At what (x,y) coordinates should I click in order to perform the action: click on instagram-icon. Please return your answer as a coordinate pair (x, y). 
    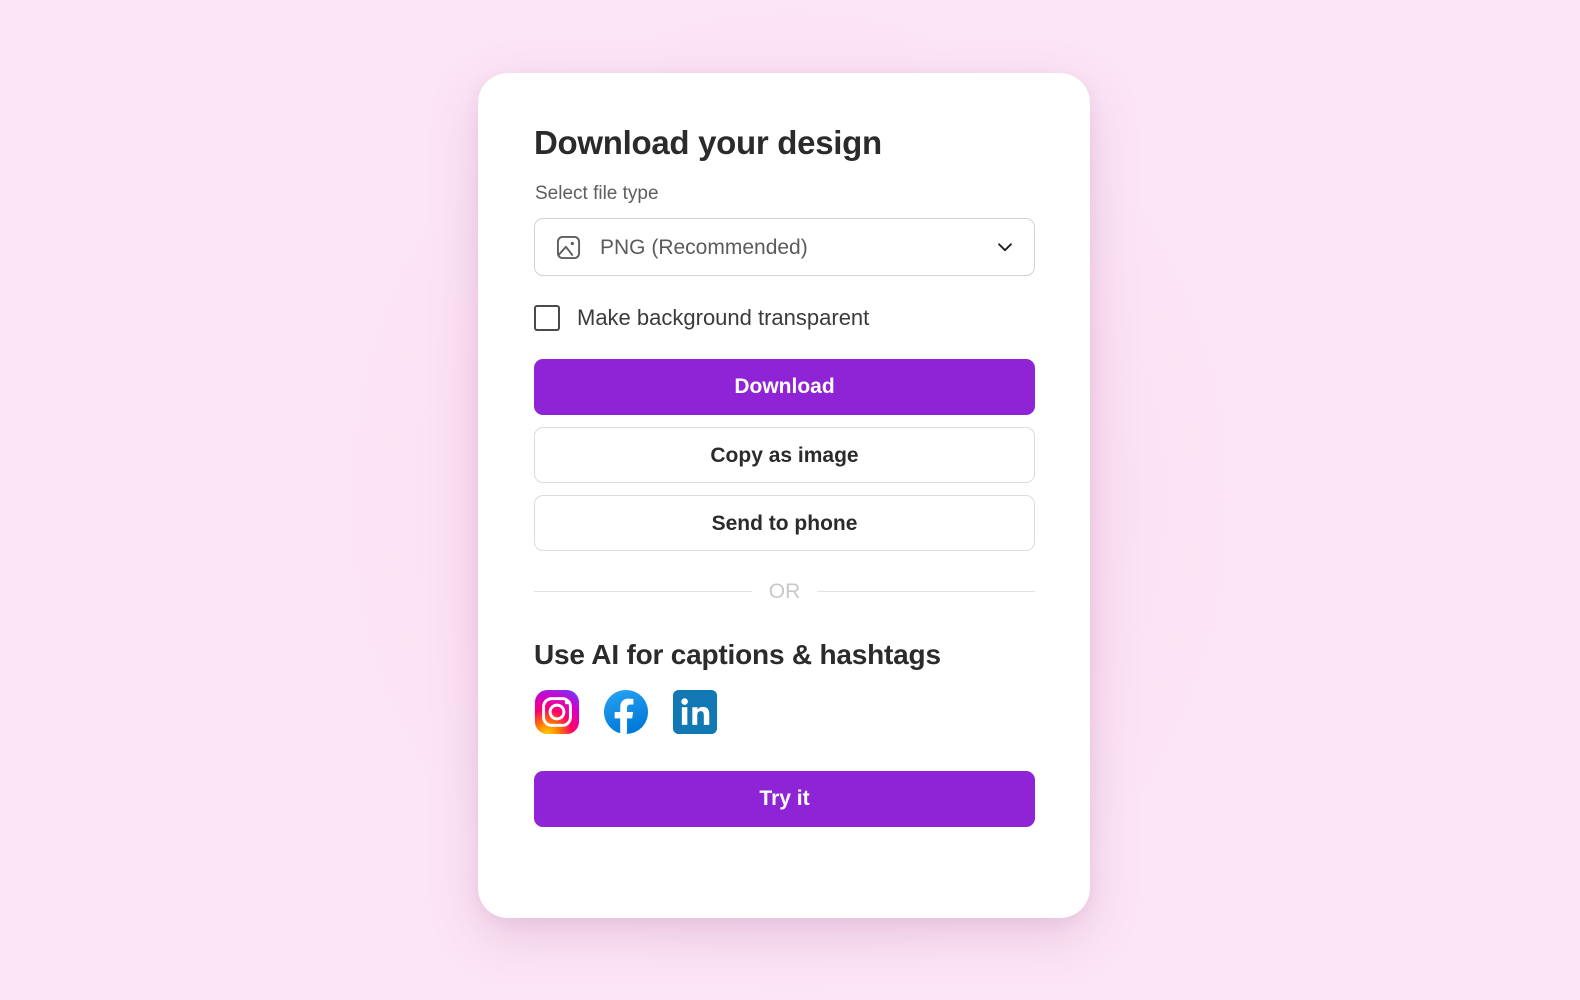
    Looking at the image, I should click on (557, 712).